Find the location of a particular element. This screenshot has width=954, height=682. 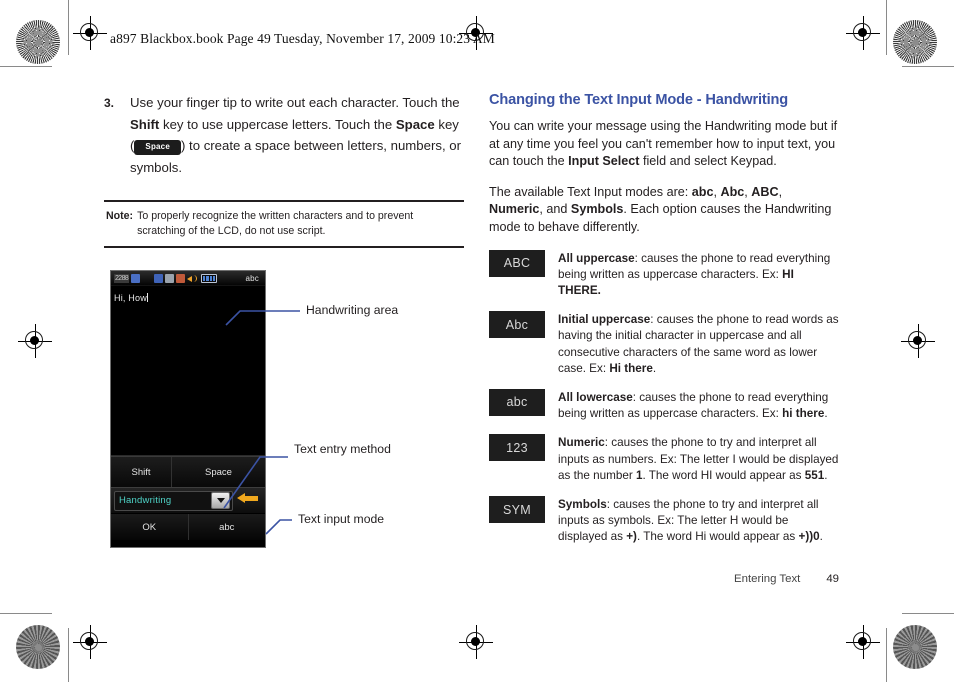

phone-soft-key-row: OK abc is located at coordinates (188, 527).